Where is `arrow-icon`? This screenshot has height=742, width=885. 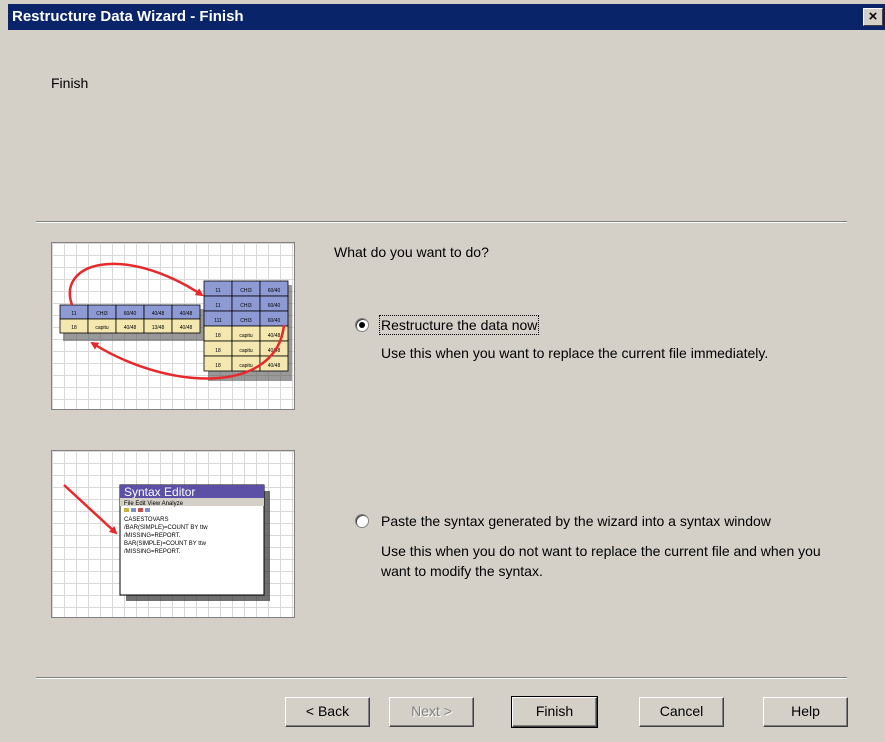 arrow-icon is located at coordinates (90, 509).